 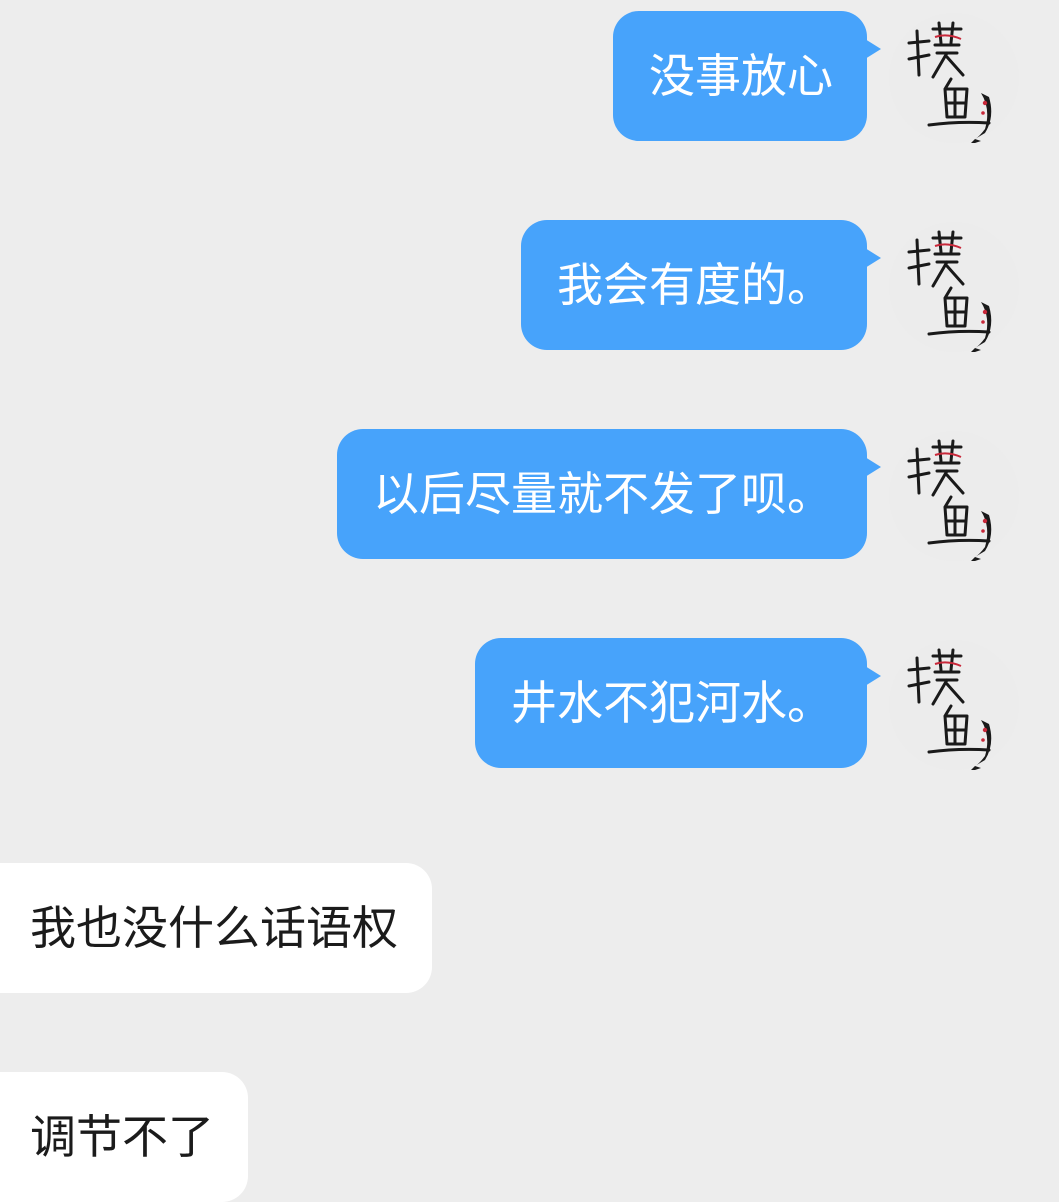 I want to click on outgoing-message-bubble: 以后尽量就不发了呗。, so click(x=609, y=494).